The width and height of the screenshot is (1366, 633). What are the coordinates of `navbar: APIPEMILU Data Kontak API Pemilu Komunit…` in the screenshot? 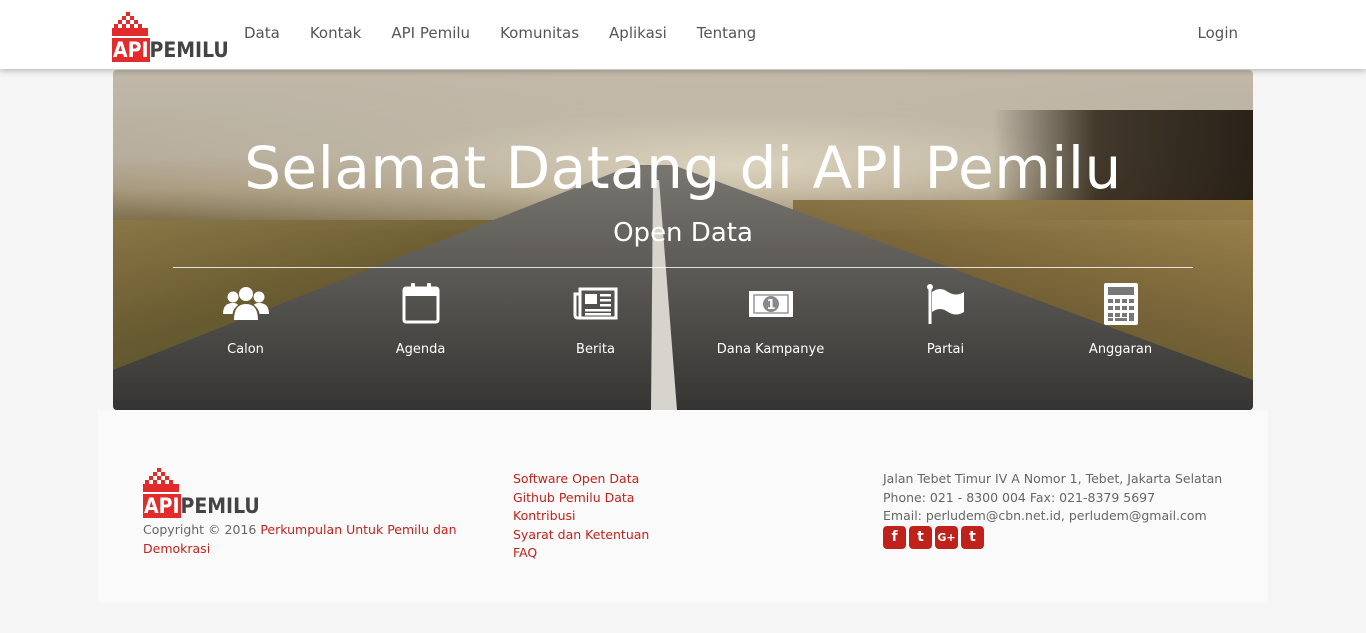 It's located at (683, 34).